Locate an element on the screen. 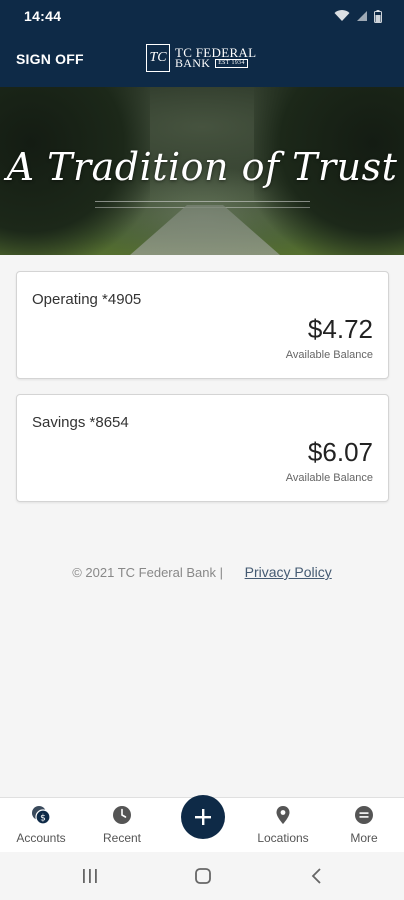 Image resolution: width=404 pixels, height=900 pixels. logo-line2: BANK EST 1934 is located at coordinates (215, 63).